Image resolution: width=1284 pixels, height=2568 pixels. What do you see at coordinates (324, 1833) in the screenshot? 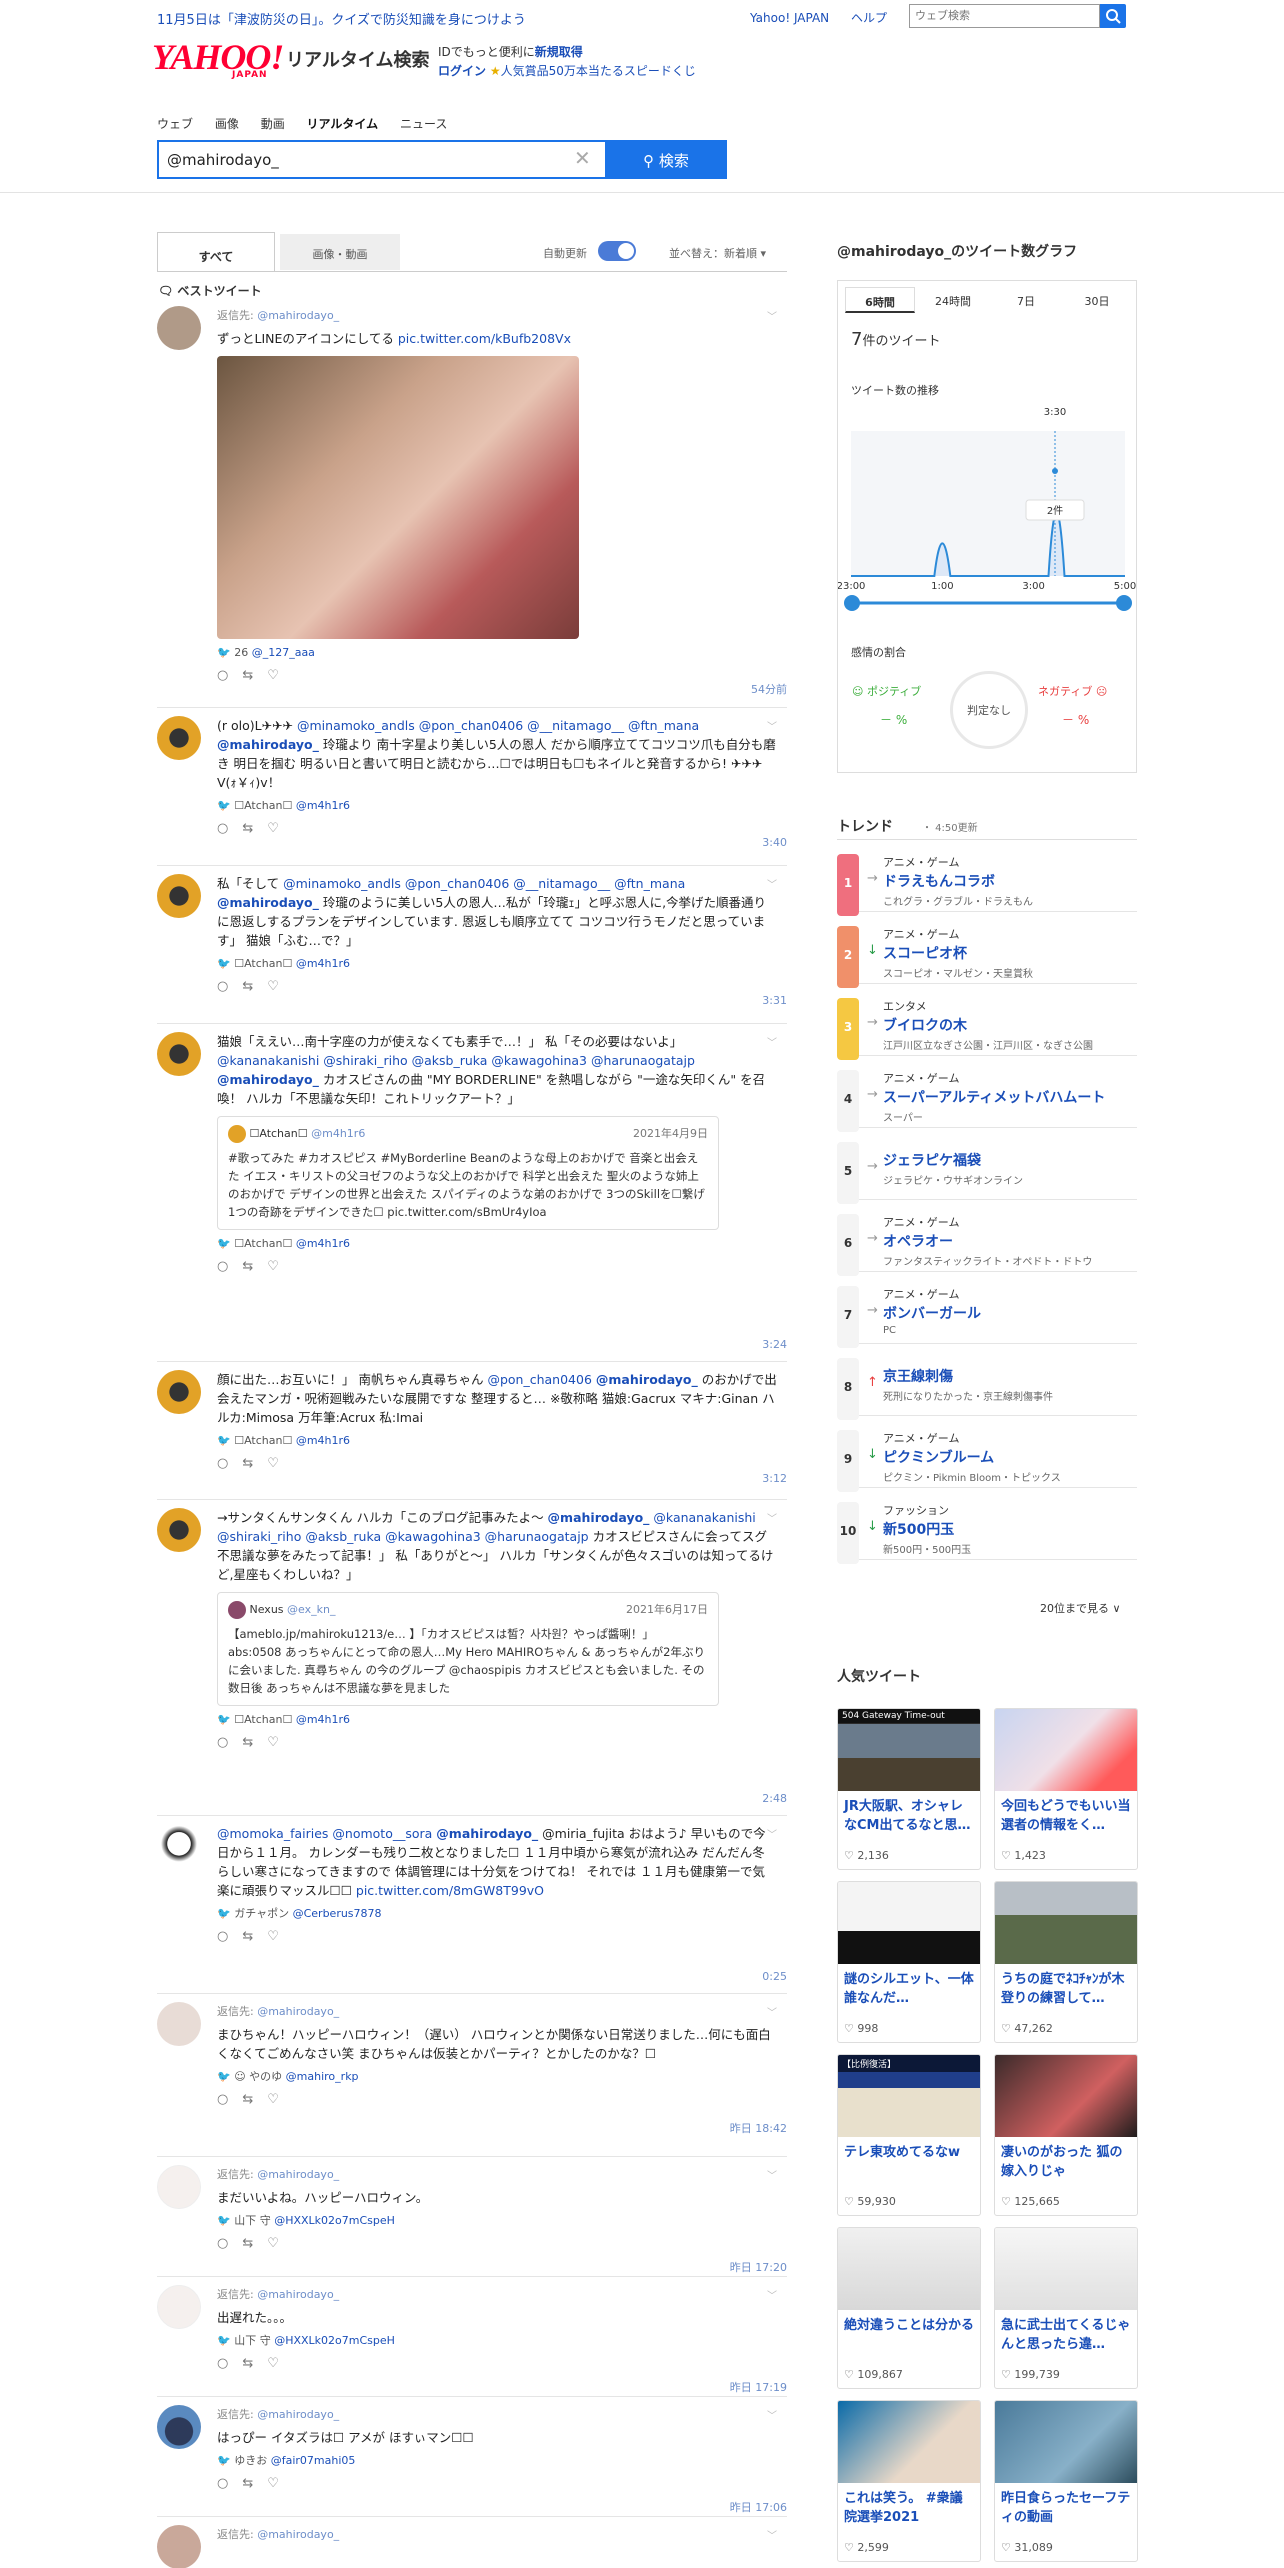
I see `mentions: @momoka_fairies @nomoto__sora` at bounding box center [324, 1833].